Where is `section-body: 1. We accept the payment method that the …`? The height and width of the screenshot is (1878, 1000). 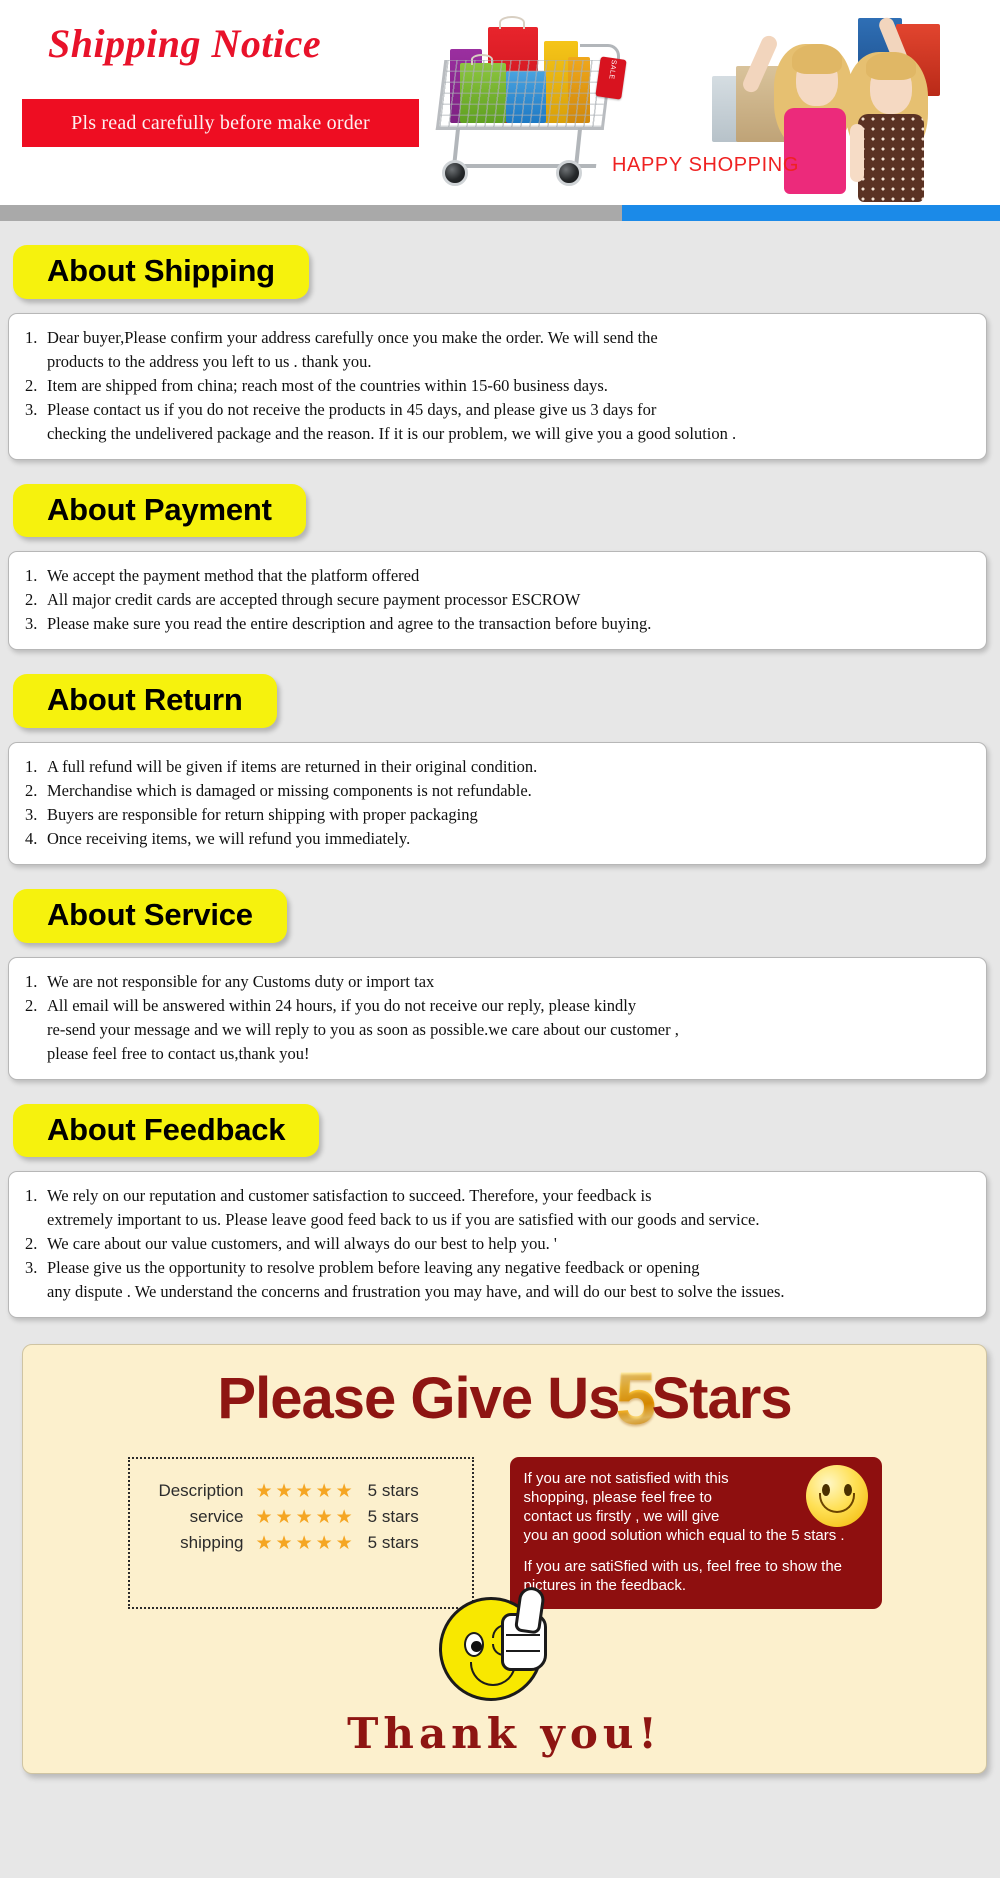
section-body: 1. We accept the payment method that the … is located at coordinates (497, 601).